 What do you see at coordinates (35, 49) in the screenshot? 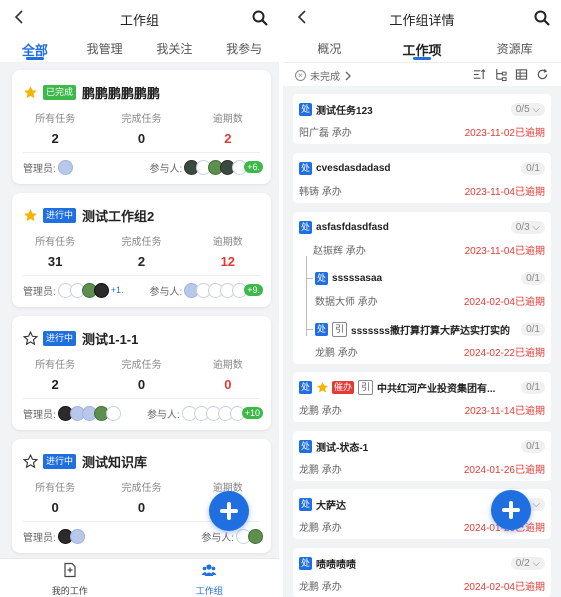
I see `tab-all: 全部` at bounding box center [35, 49].